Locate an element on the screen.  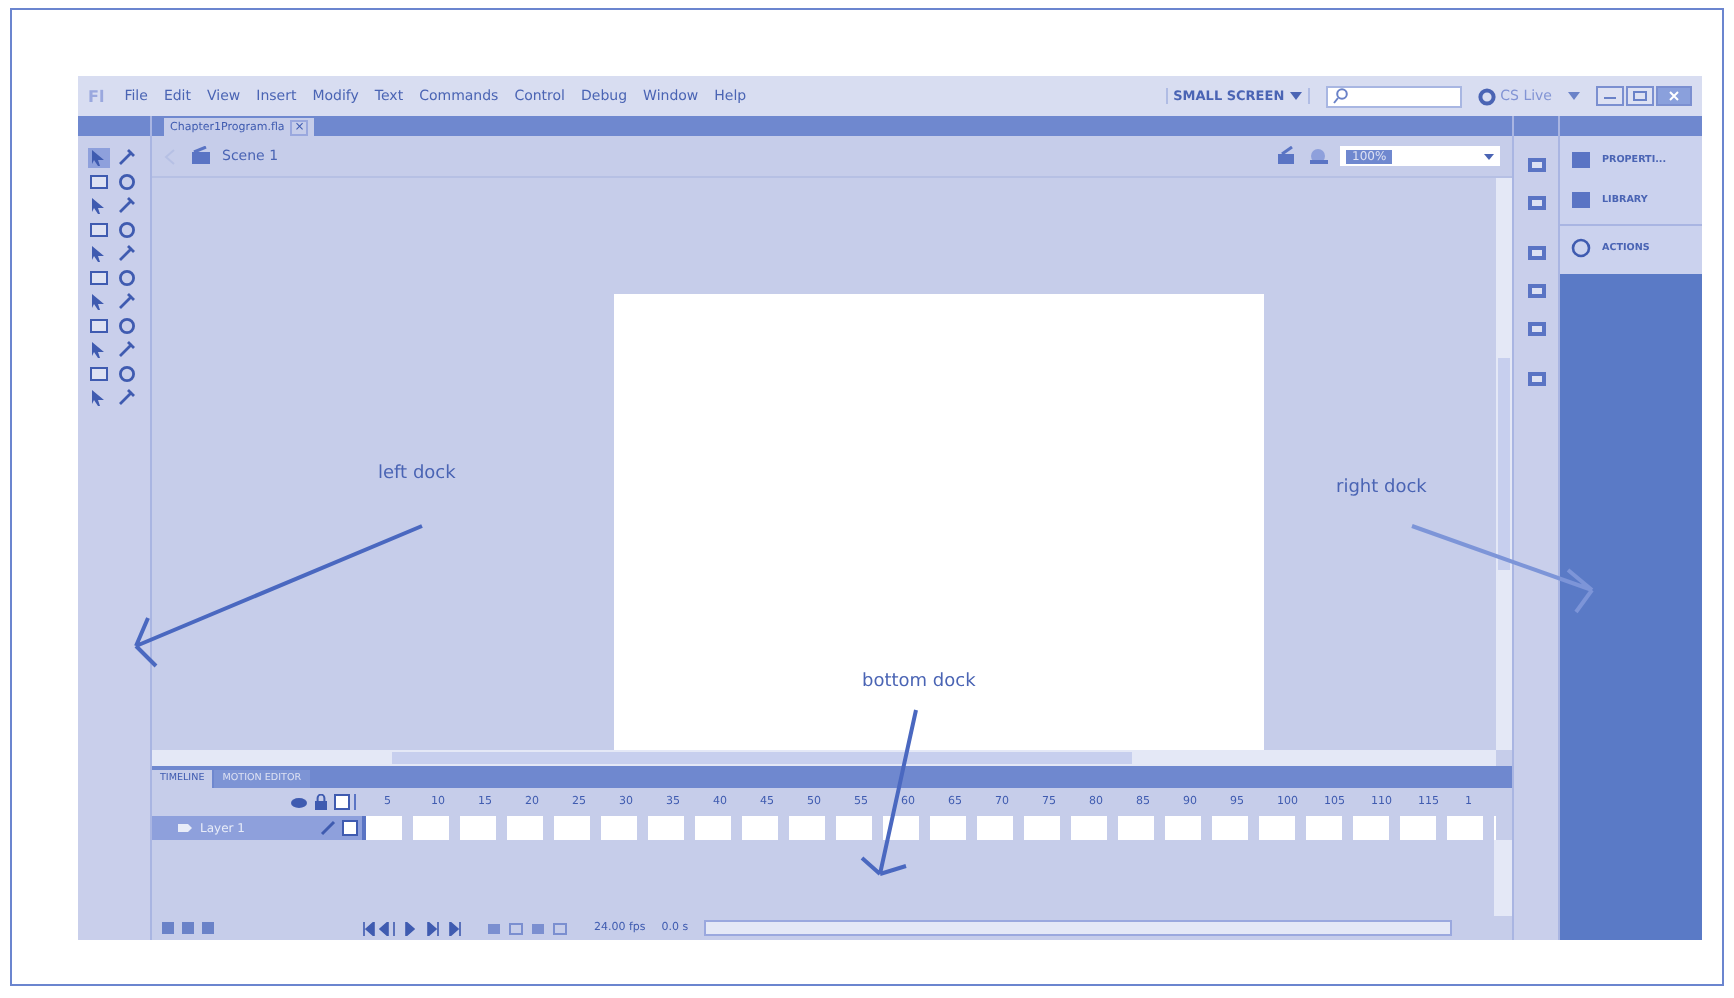
annotation-label: left dock is located at coordinates (417, 474).